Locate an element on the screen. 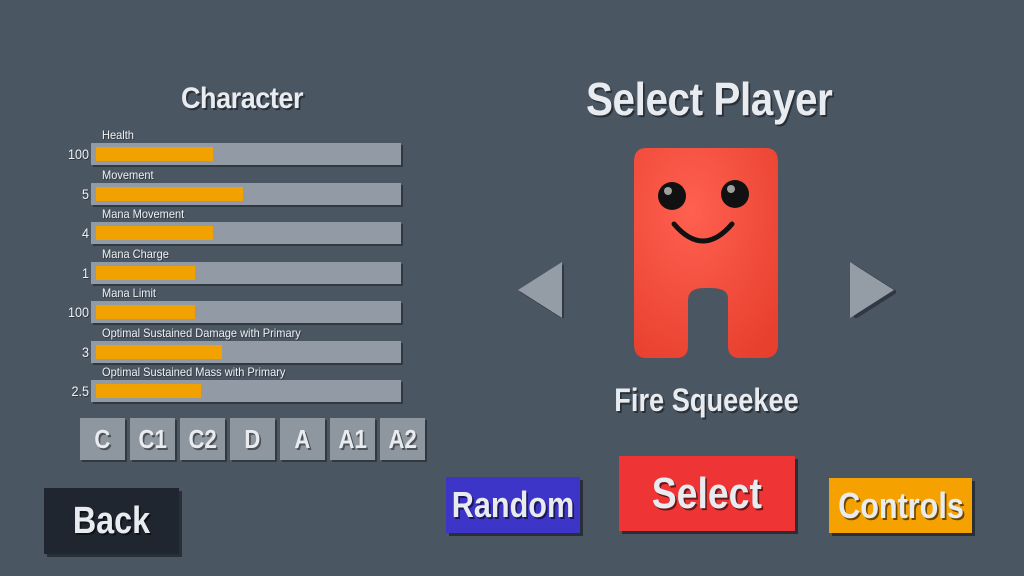  character-left-eye is located at coordinates (672, 196).